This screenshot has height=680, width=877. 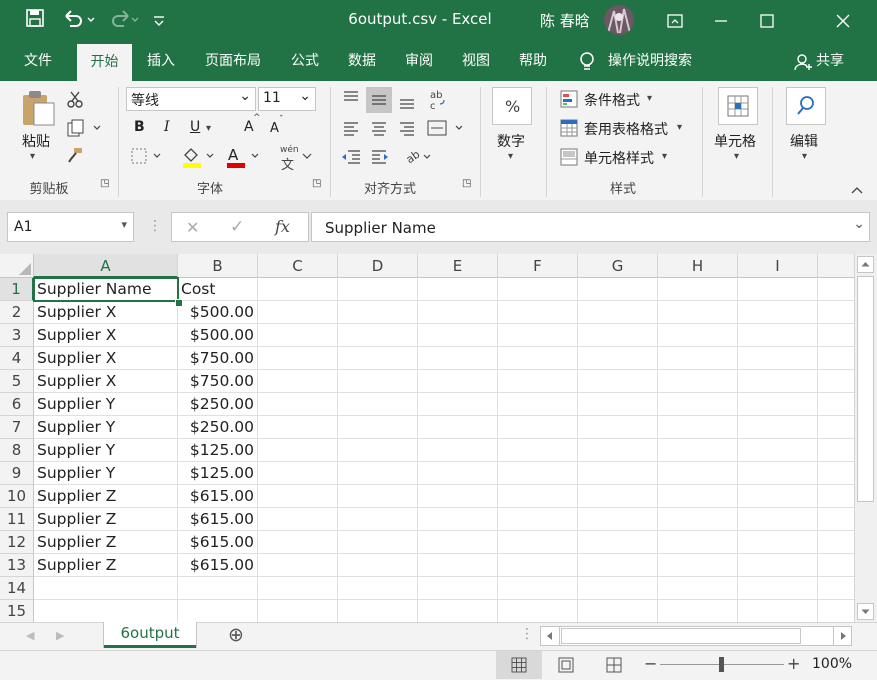 I want to click on tab-help: 帮助, so click(x=533, y=61).